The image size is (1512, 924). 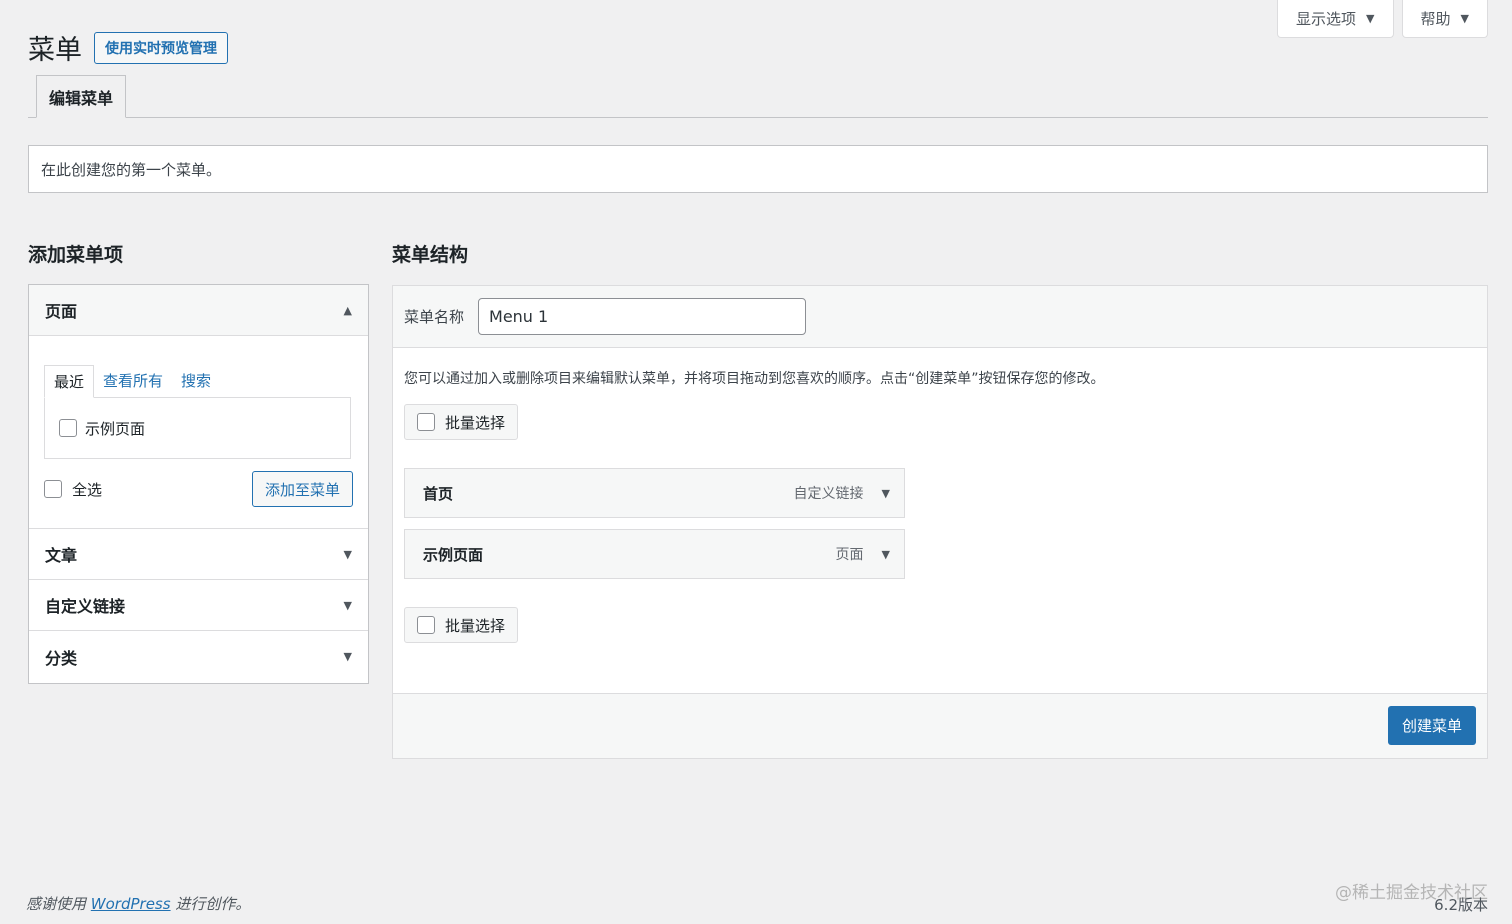 I want to click on add-menu-items-heading: 添加菜单项, so click(x=76, y=255).